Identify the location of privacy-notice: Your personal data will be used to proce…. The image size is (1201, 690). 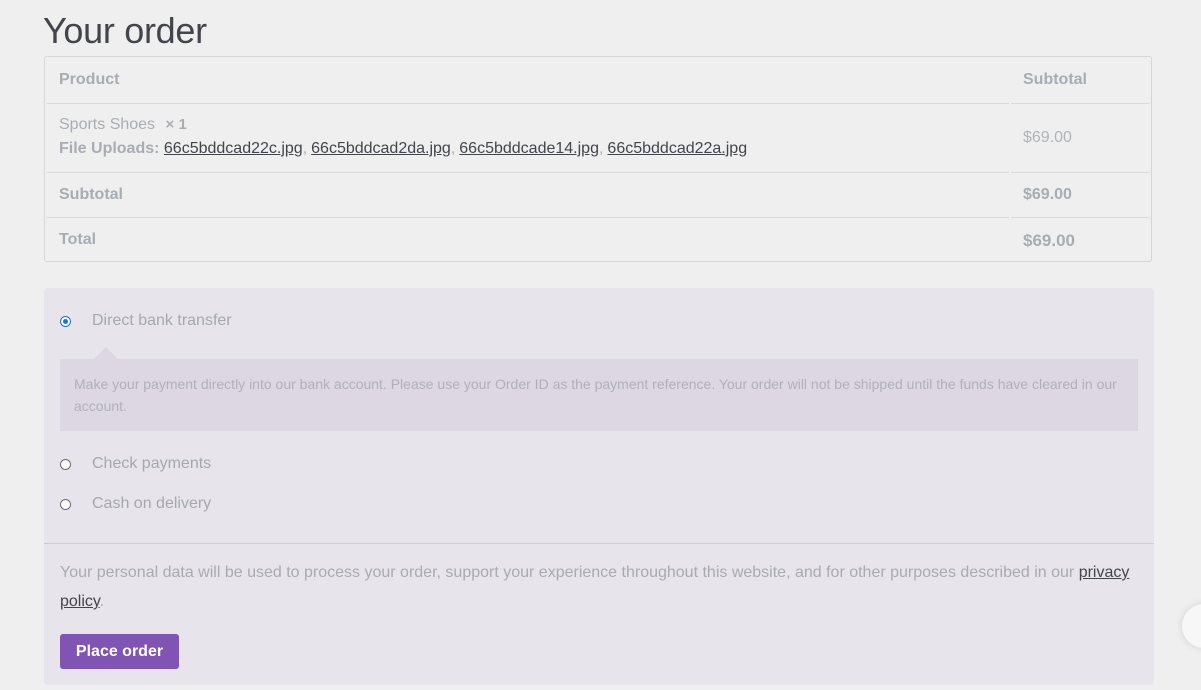
(595, 587).